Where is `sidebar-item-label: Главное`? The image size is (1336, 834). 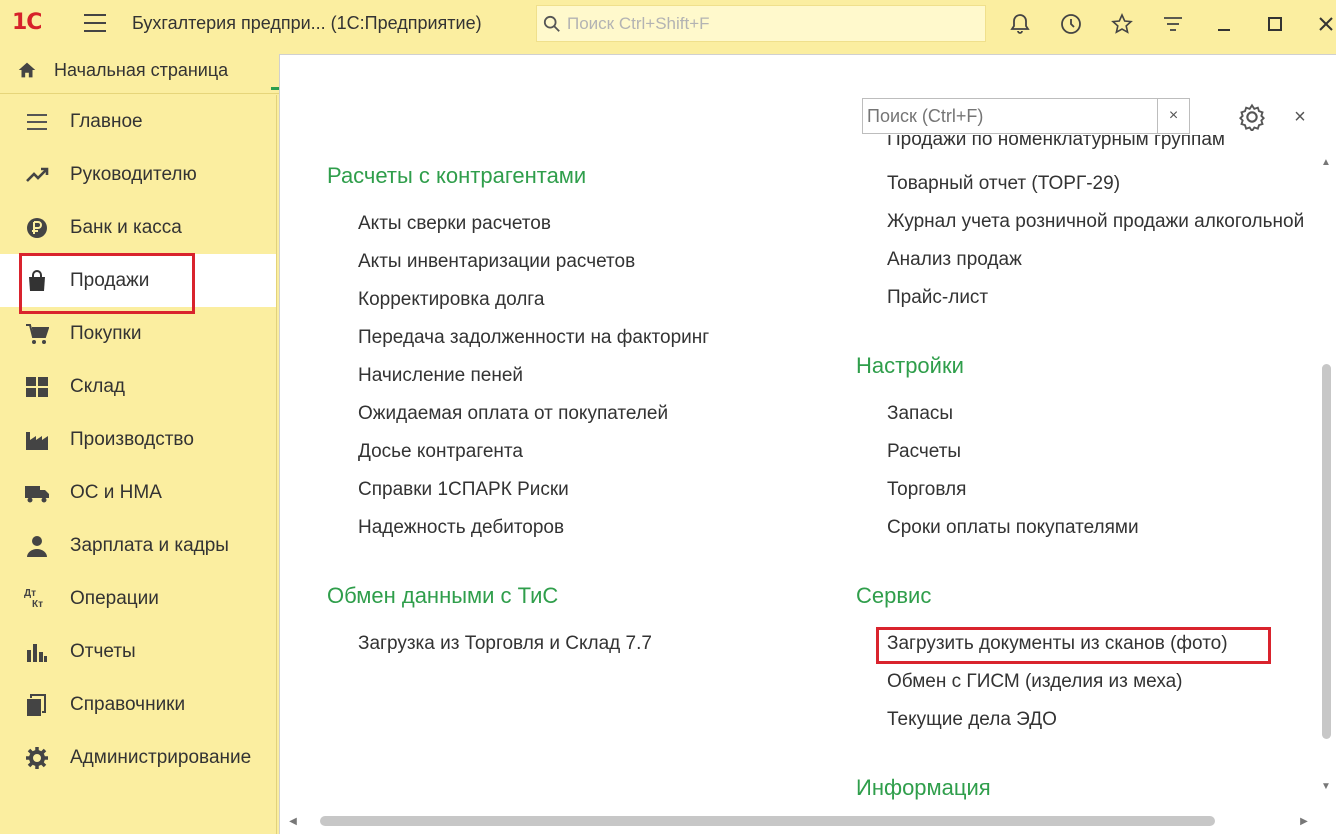 sidebar-item-label: Главное is located at coordinates (106, 121).